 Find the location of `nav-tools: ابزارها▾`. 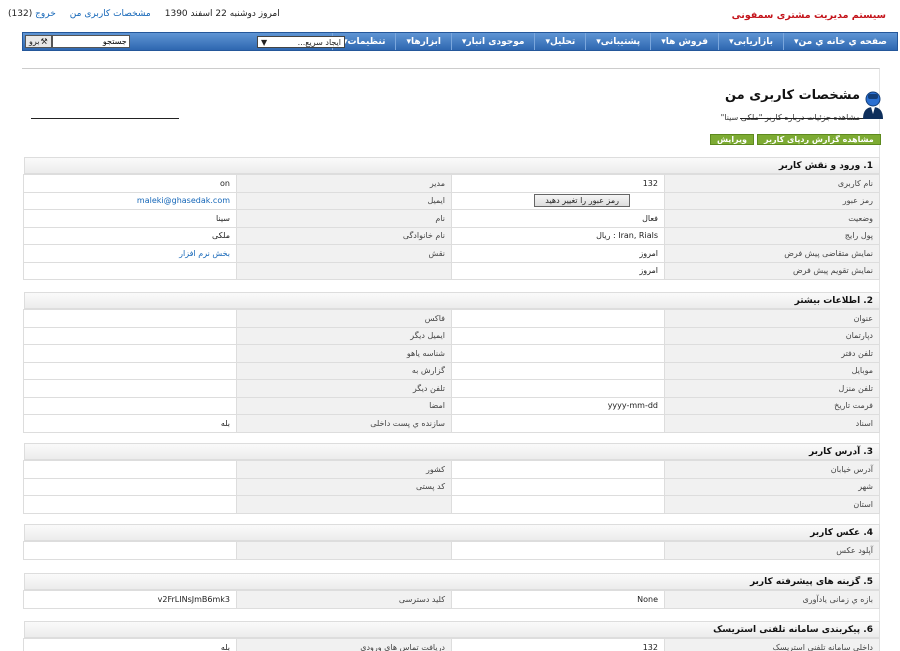

nav-tools: ابزارها▾ is located at coordinates (422, 41).